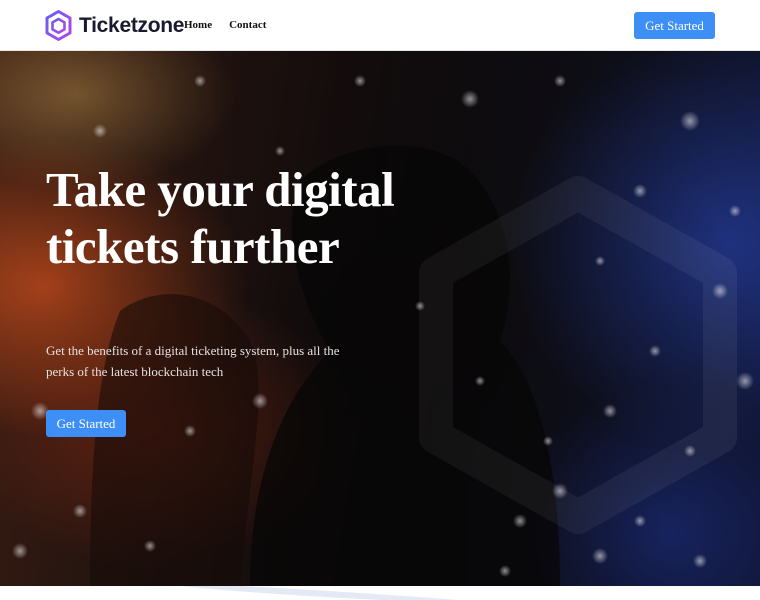  Describe the element at coordinates (247, 25) in the screenshot. I see `nav-link-contact: Contact` at that location.